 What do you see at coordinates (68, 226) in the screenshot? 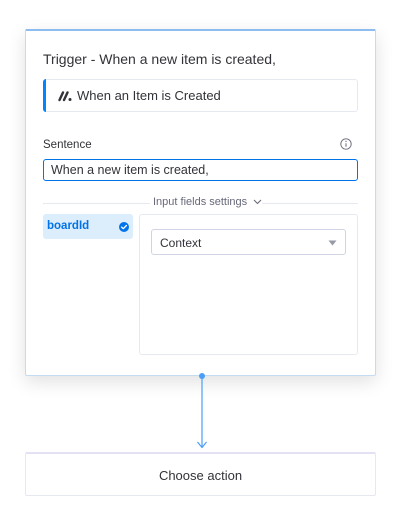
I see `param-label: boardId` at bounding box center [68, 226].